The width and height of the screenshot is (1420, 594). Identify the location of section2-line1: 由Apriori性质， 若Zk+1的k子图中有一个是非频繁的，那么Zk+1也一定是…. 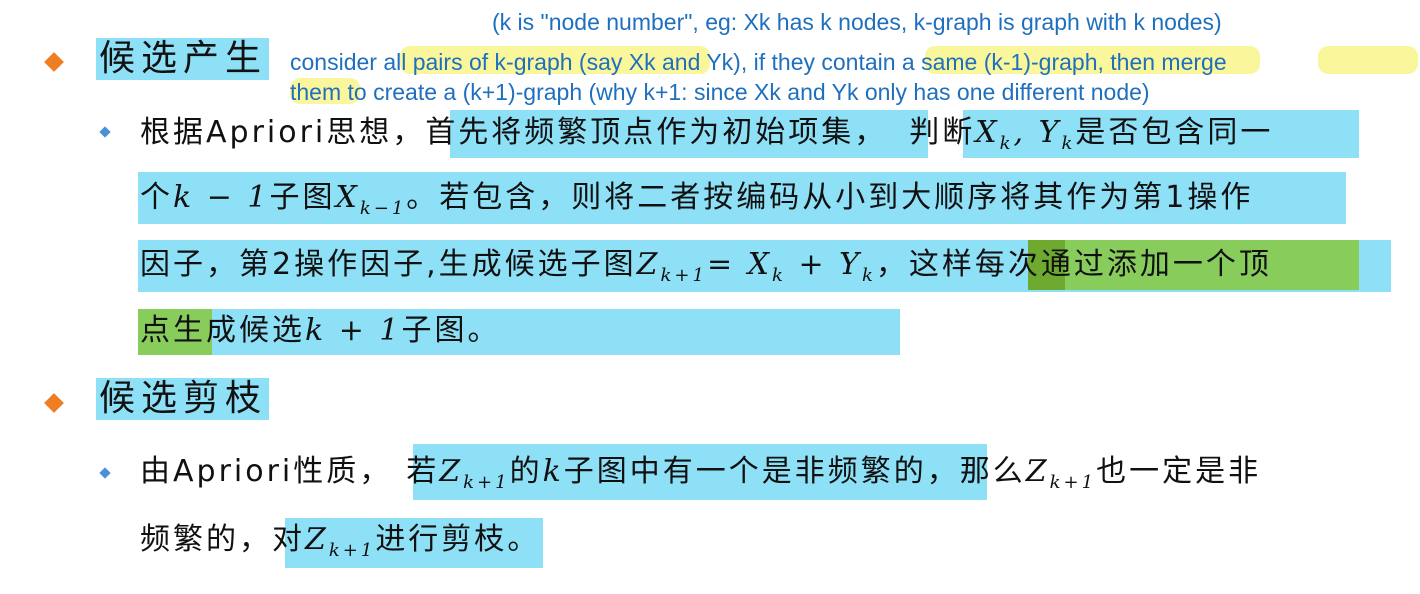
(700, 477).